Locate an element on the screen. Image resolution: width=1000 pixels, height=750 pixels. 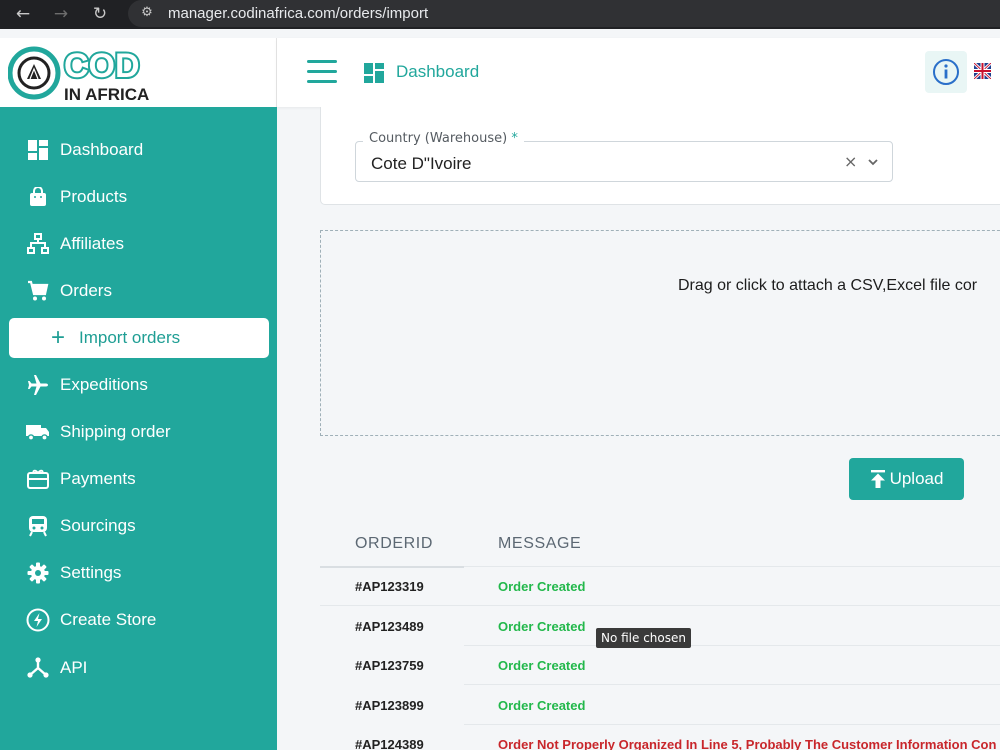
sidebar-item-settings: Settings is located at coordinates (138, 573).